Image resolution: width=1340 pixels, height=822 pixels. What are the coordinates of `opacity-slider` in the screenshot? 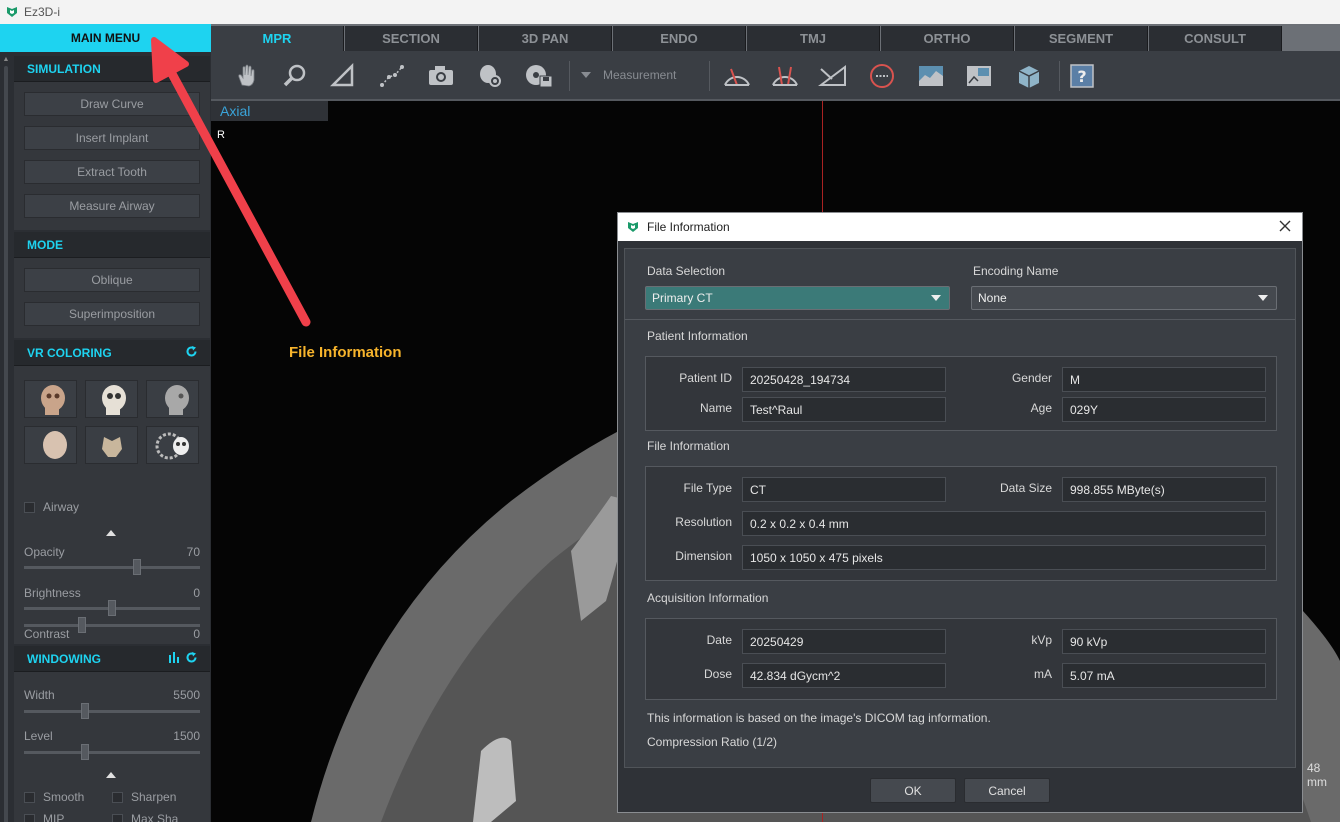 It's located at (112, 567).